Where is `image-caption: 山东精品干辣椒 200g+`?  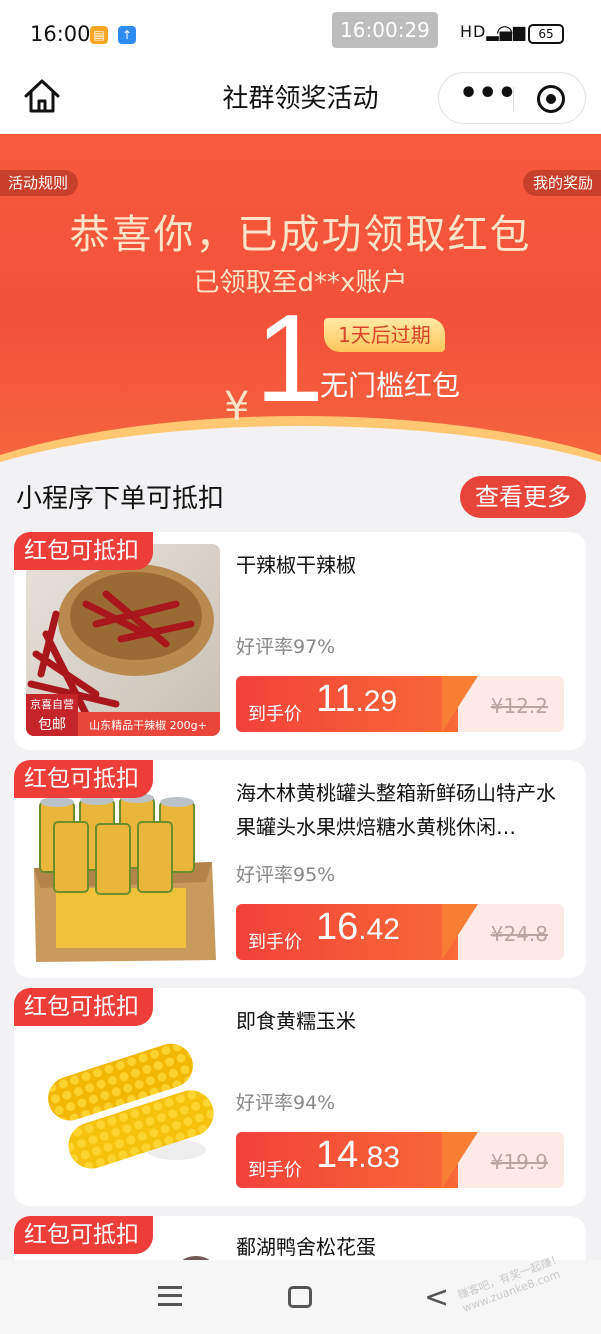 image-caption: 山东精品干辣椒 200g+ is located at coordinates (148, 725).